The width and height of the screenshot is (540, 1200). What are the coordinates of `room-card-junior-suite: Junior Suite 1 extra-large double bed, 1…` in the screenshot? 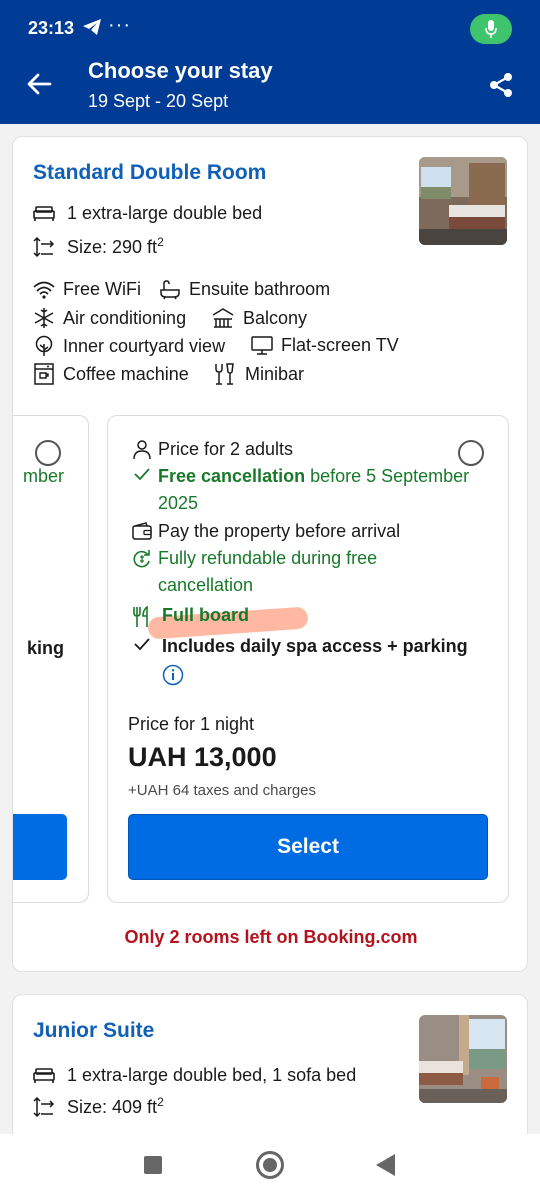 It's located at (270, 1074).